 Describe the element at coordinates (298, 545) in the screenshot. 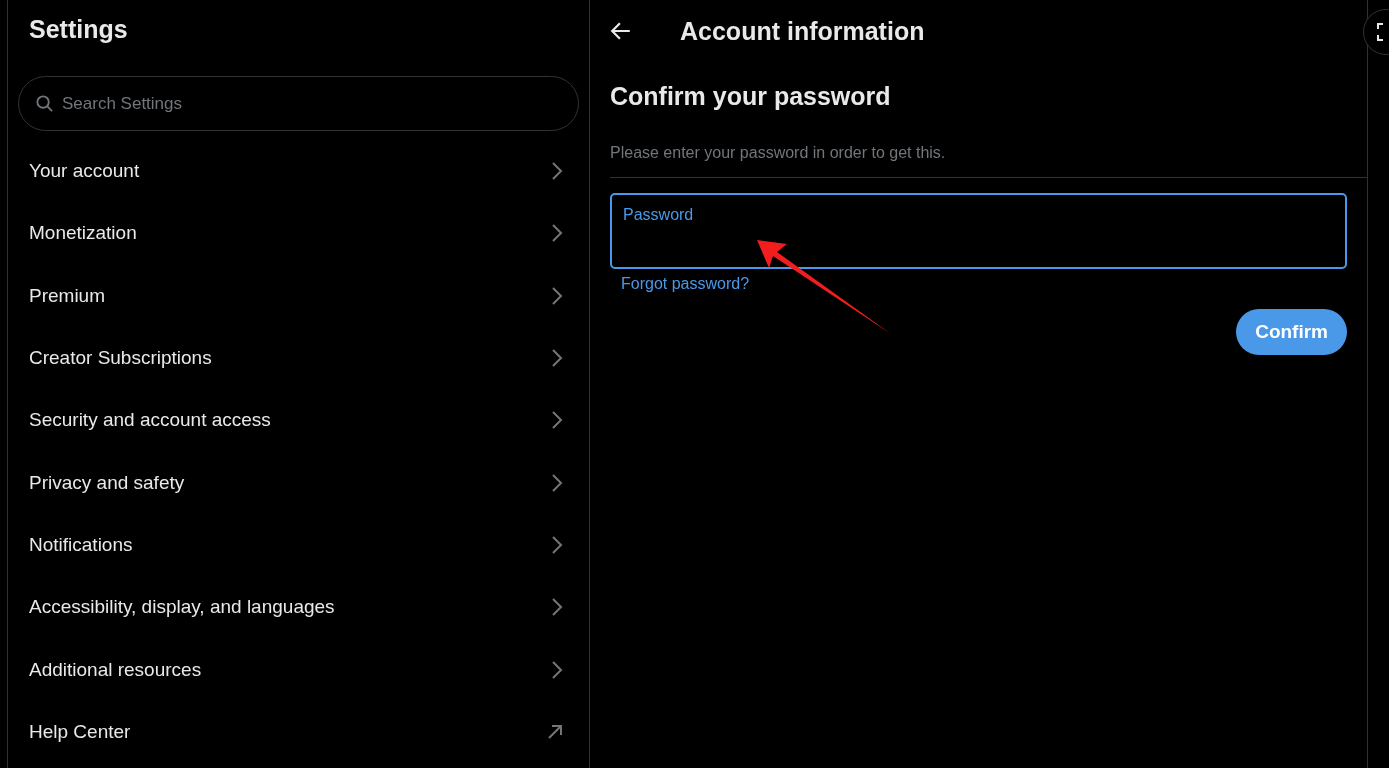

I see `settings-menu-item: Notifications` at that location.